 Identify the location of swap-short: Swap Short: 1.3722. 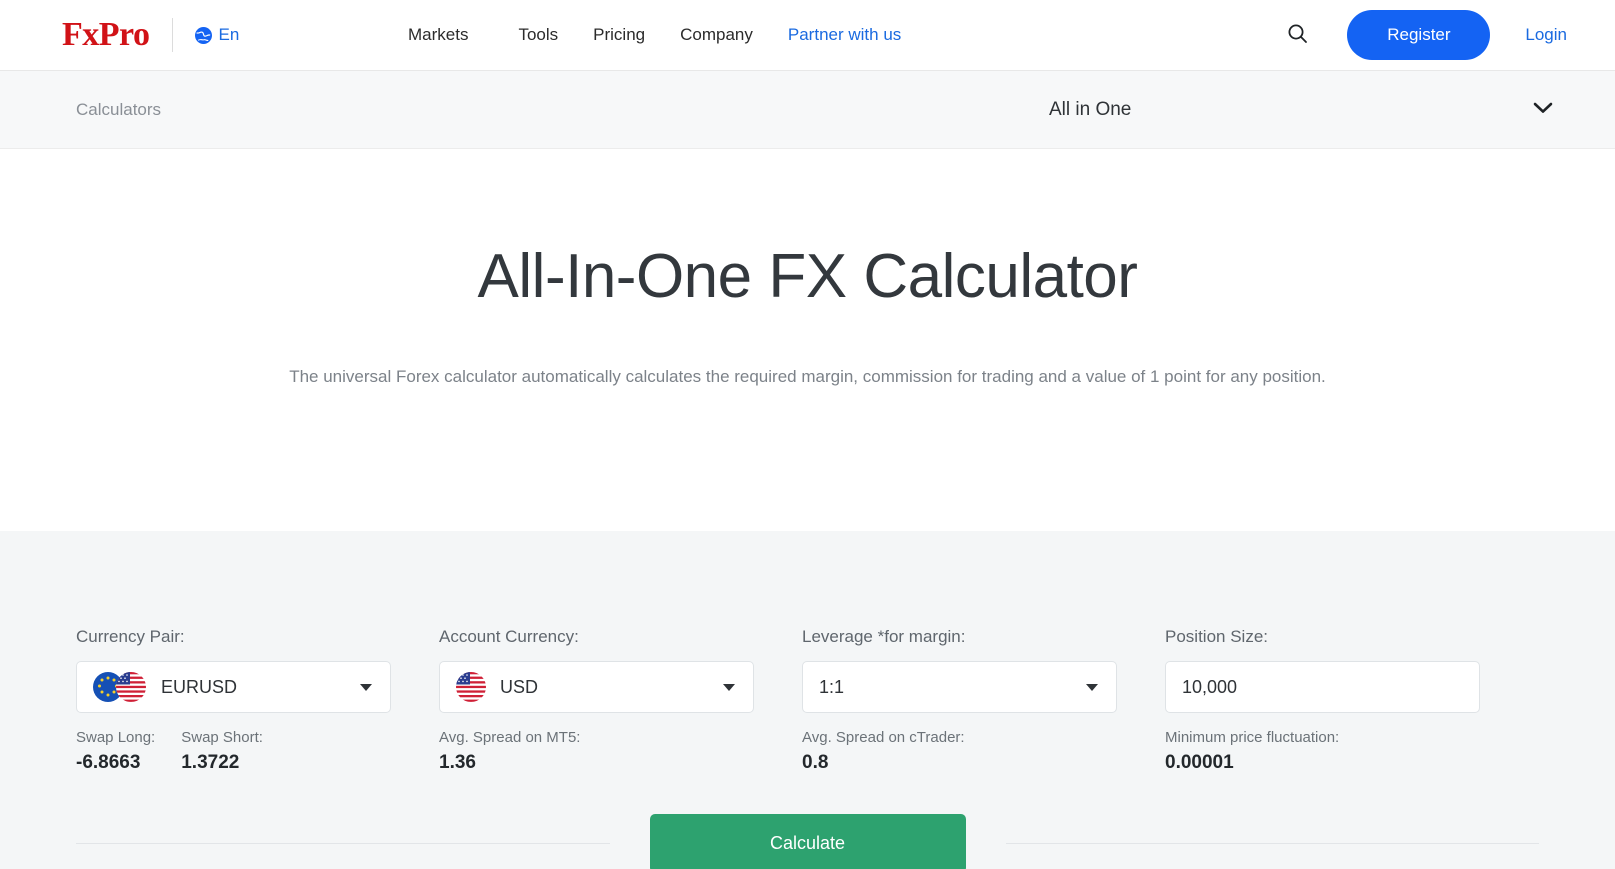
(222, 751).